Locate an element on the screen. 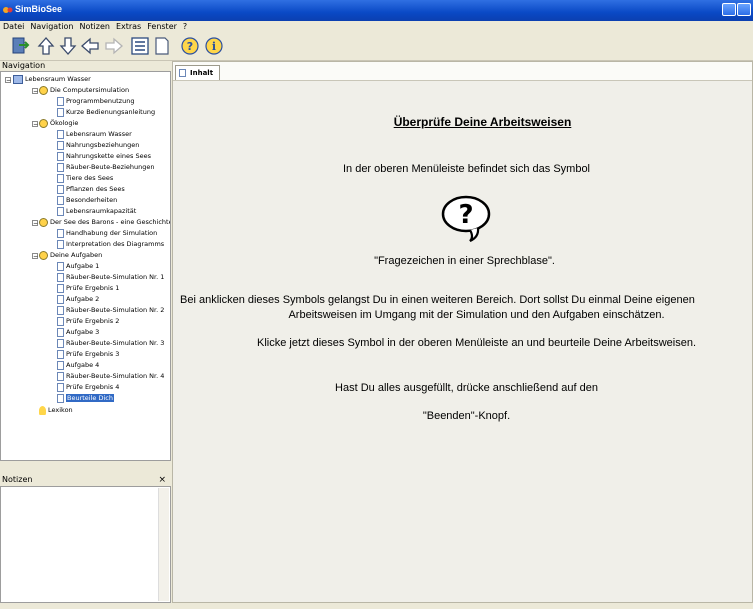  arrow-down-icon is located at coordinates (68, 46).